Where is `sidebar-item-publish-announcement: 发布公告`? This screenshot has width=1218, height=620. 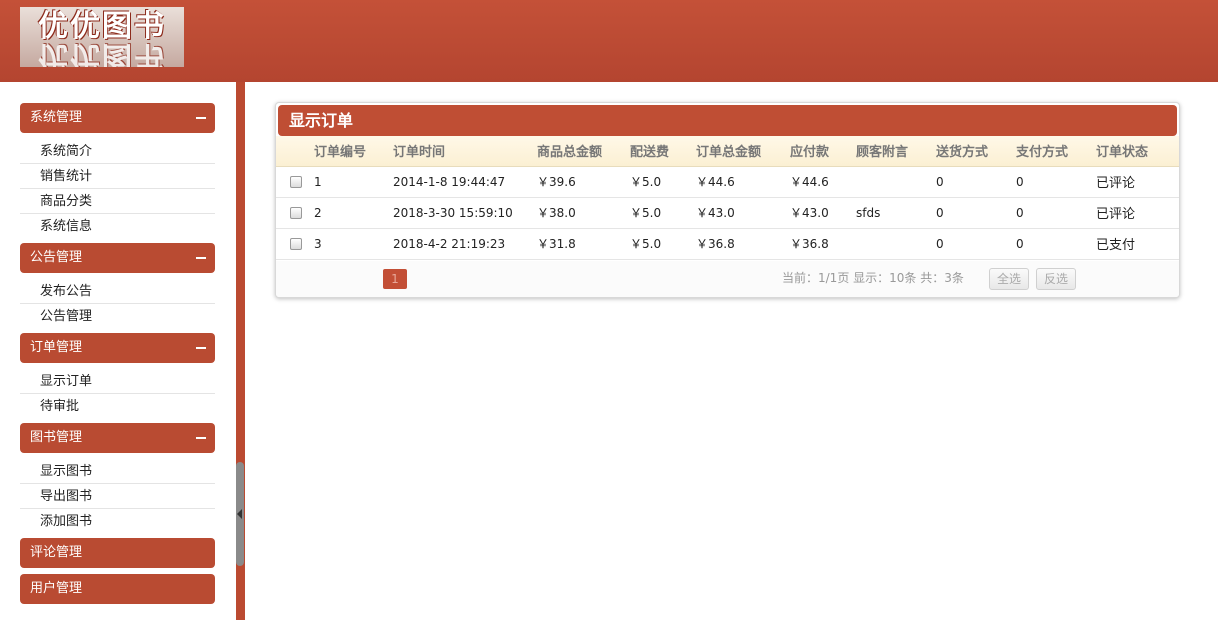 sidebar-item-publish-announcement: 发布公告 is located at coordinates (117, 291).